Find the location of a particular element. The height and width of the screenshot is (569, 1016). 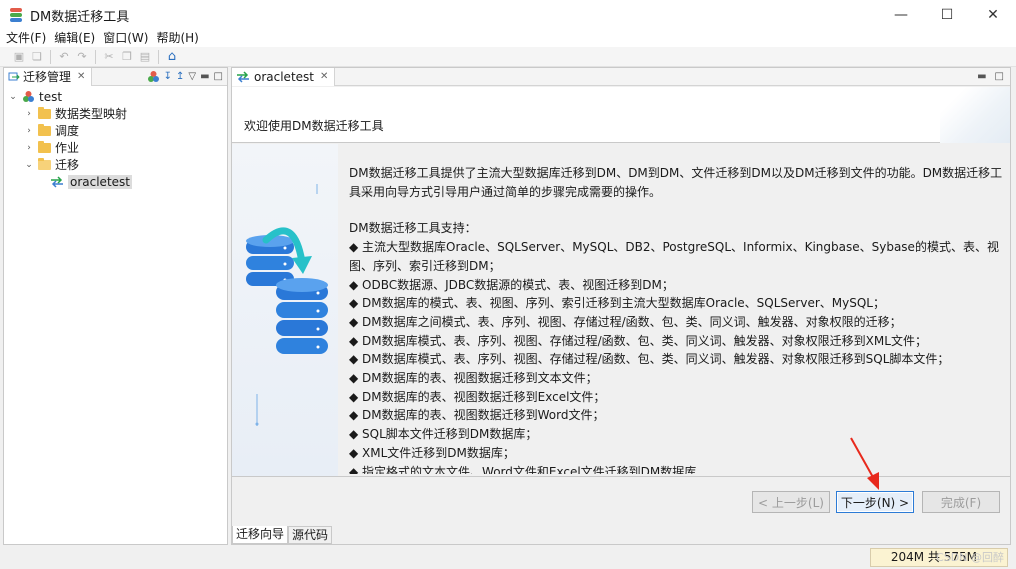

menu-bar: 文件(F) 编辑(E) 窗口(W) 帮助(H) is located at coordinates (508, 38).